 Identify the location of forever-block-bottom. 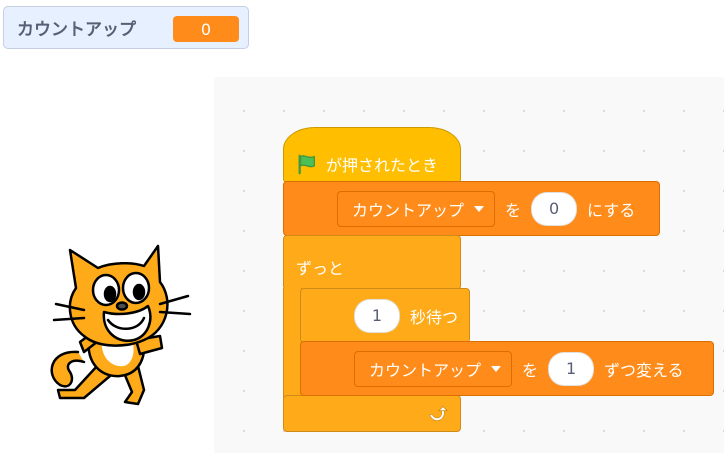
(372, 413).